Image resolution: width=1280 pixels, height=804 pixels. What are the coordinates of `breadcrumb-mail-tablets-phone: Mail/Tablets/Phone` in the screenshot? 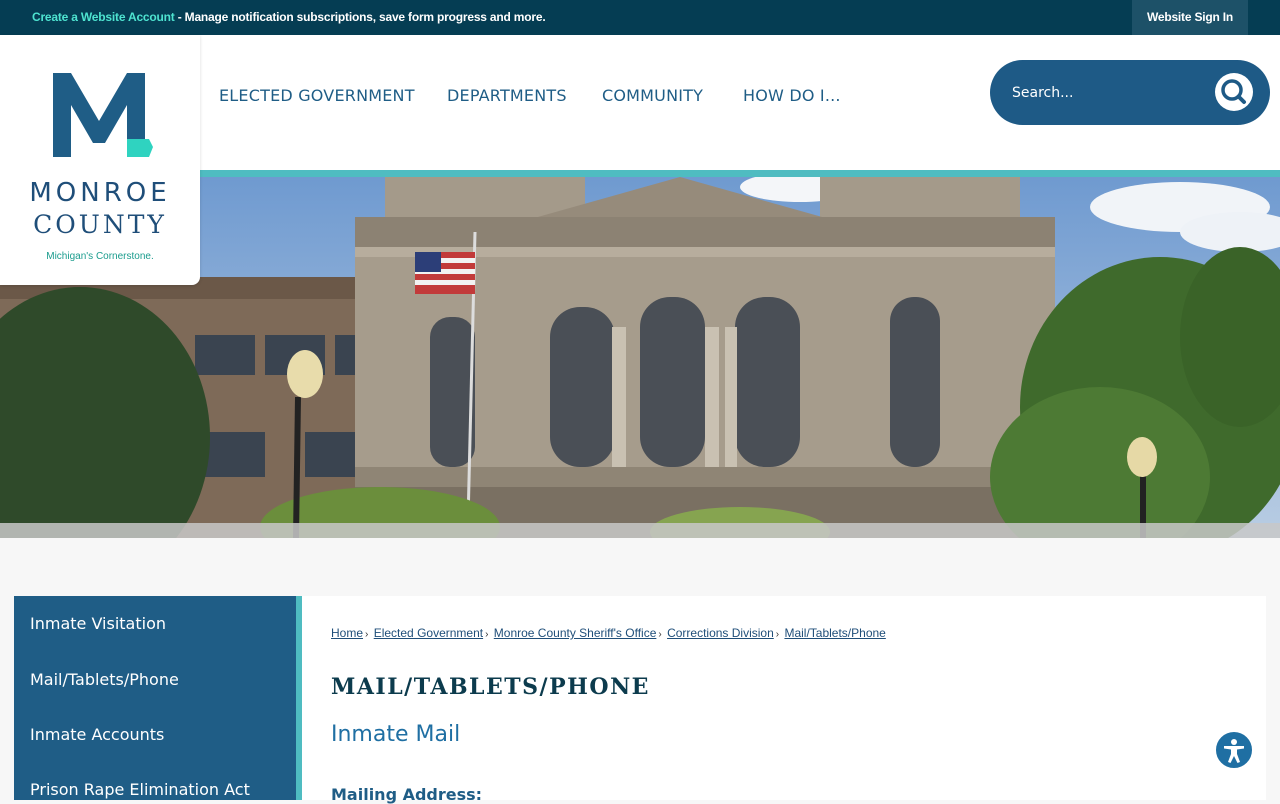 It's located at (834, 633).